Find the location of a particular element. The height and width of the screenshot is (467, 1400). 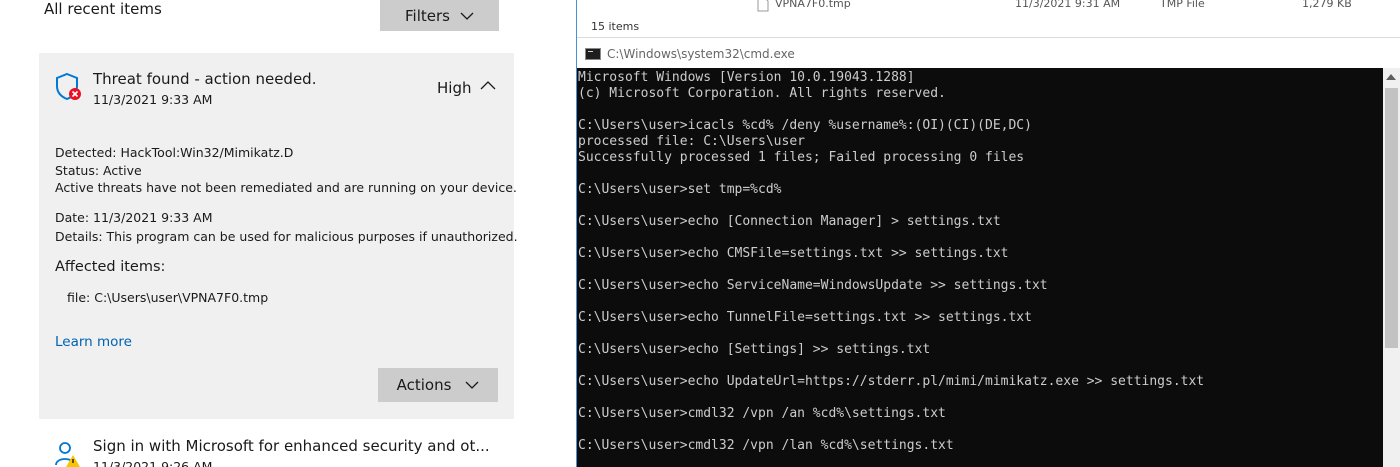

console-line: processed file: C:\Users\user is located at coordinates (691, 141).